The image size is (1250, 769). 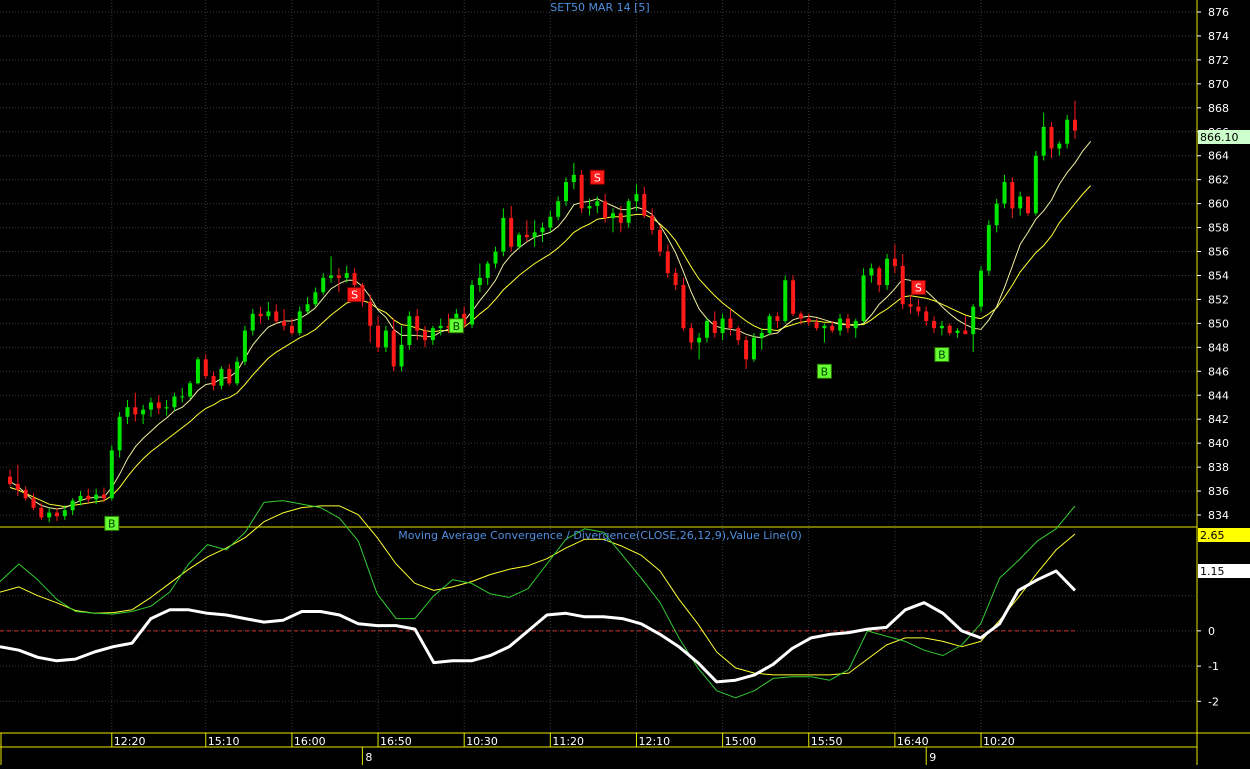 What do you see at coordinates (1218, 36) in the screenshot?
I see `price-tick-label: 874` at bounding box center [1218, 36].